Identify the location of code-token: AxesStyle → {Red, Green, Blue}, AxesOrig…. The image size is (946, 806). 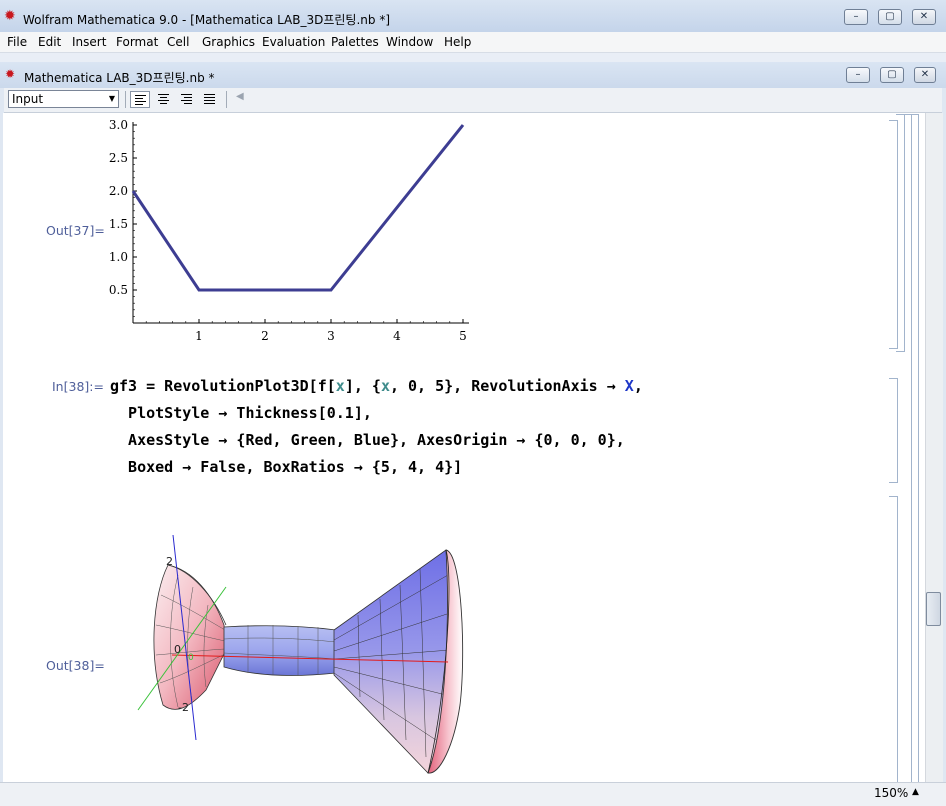
(367, 440).